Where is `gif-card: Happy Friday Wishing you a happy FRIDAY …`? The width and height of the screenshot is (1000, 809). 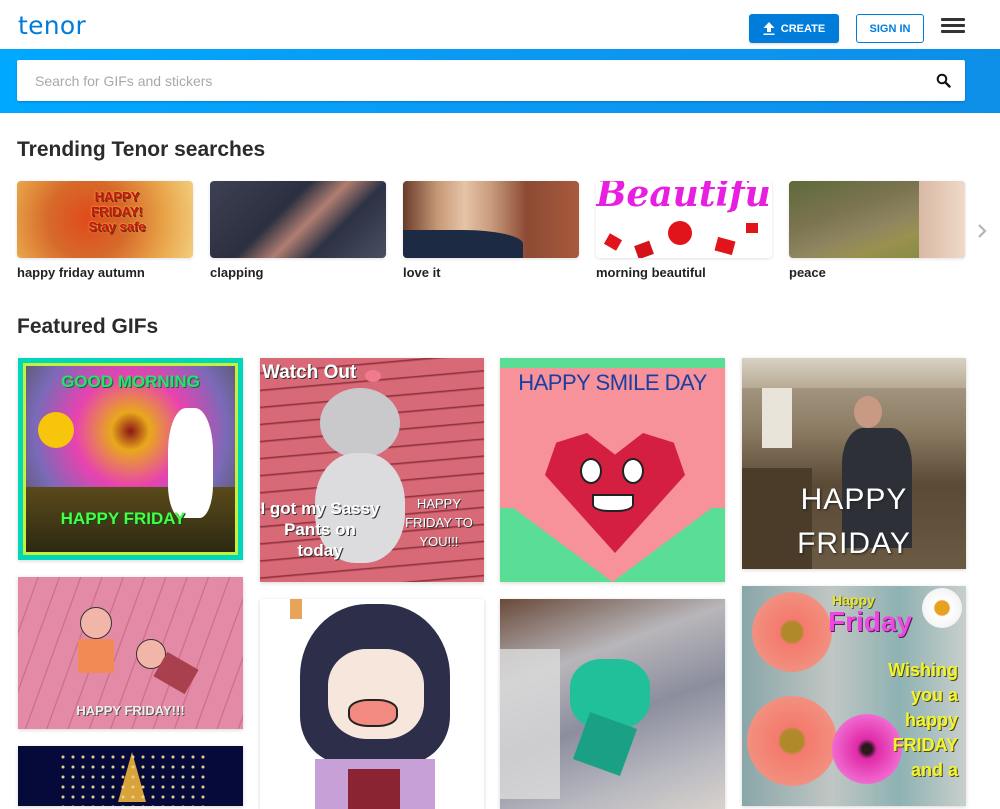 gif-card: Happy Friday Wishing you a happy FRIDAY … is located at coordinates (854, 696).